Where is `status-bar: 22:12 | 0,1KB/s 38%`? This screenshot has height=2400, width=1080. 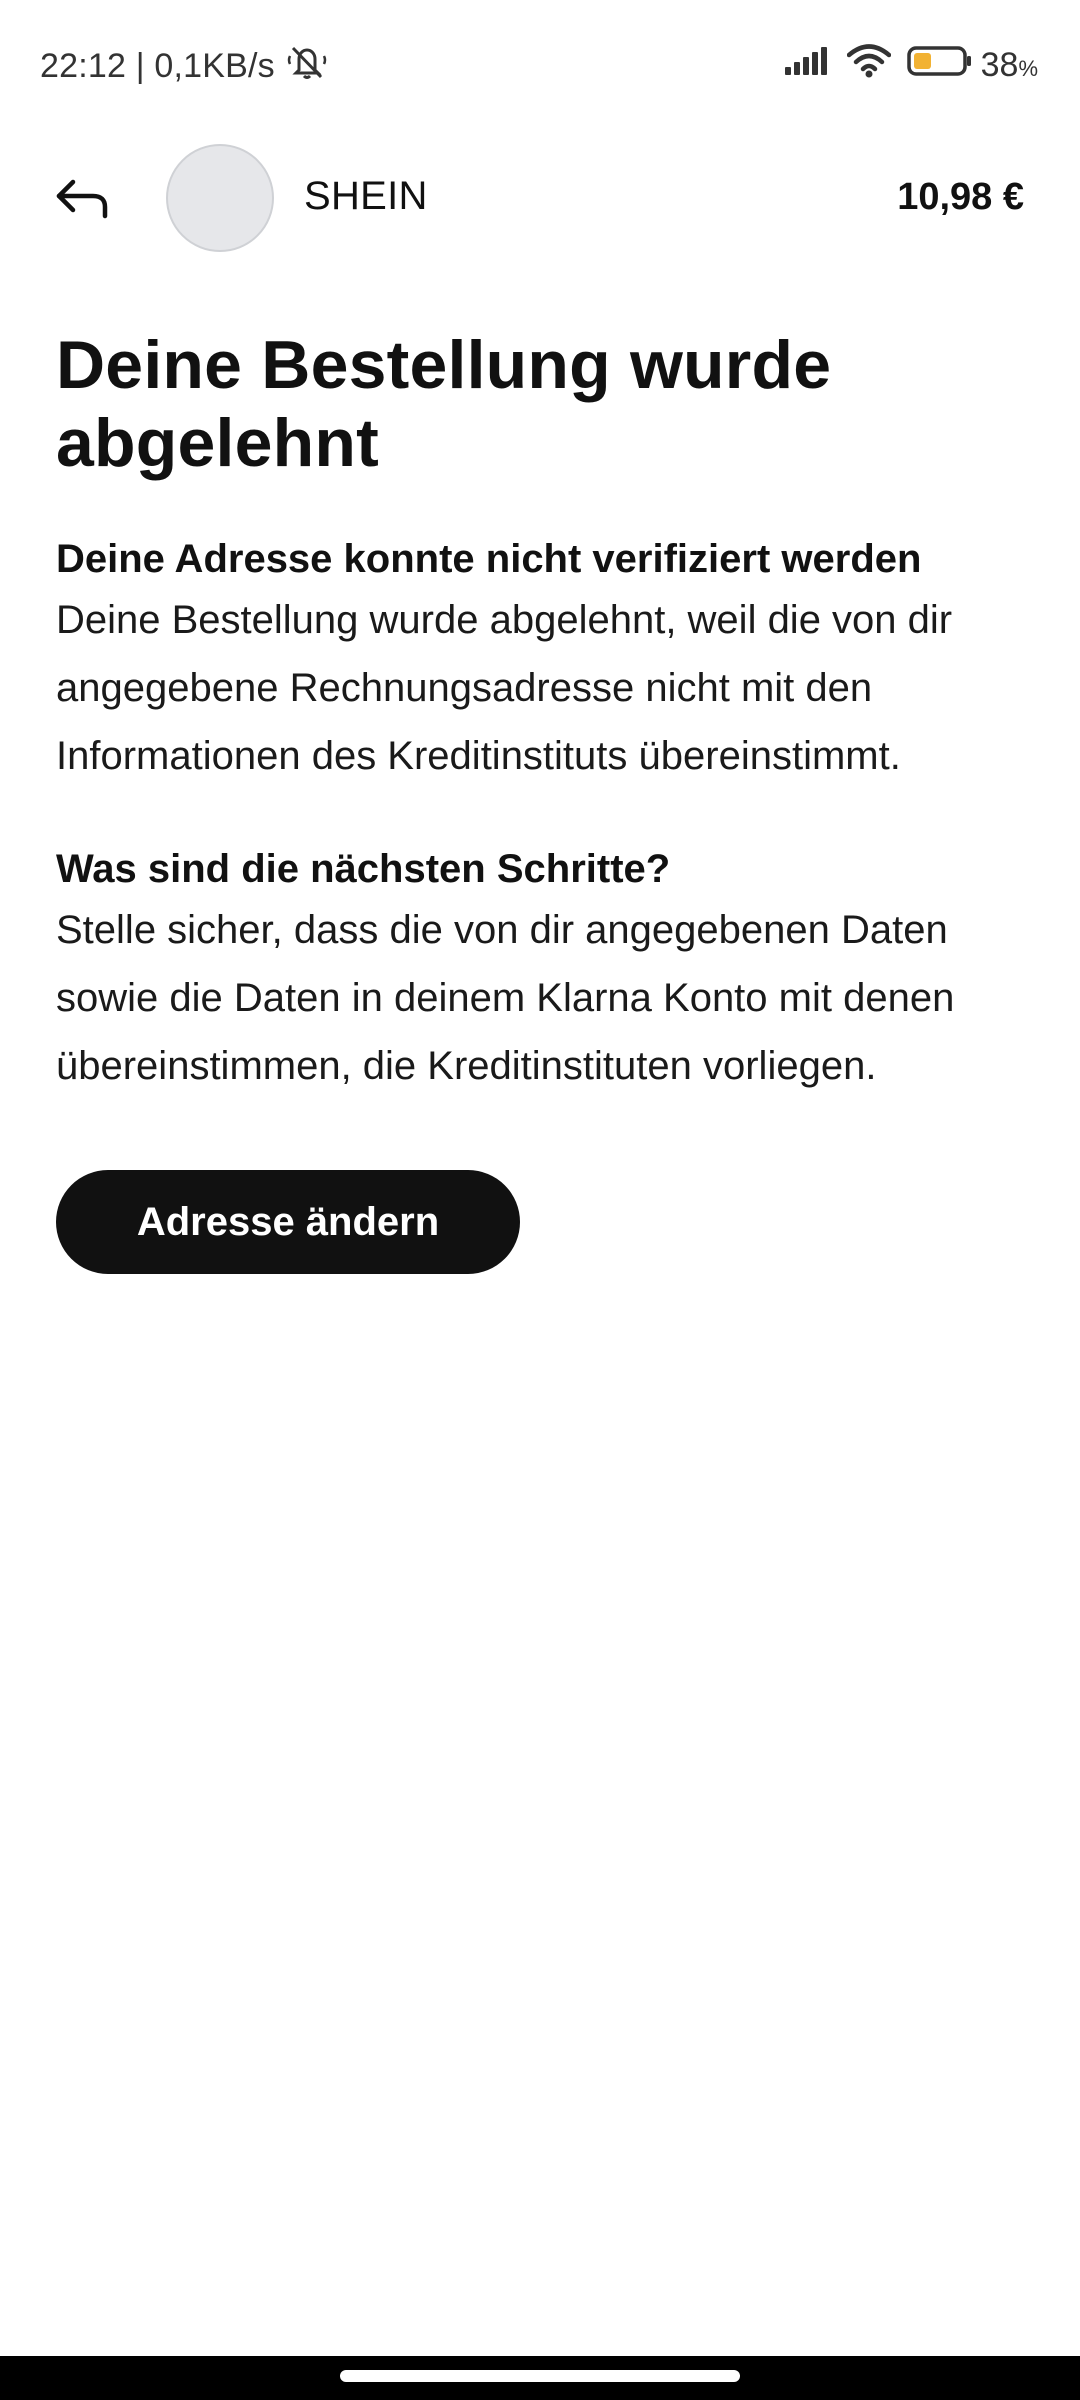 status-bar: 22:12 | 0,1KB/s 38% is located at coordinates (540, 65).